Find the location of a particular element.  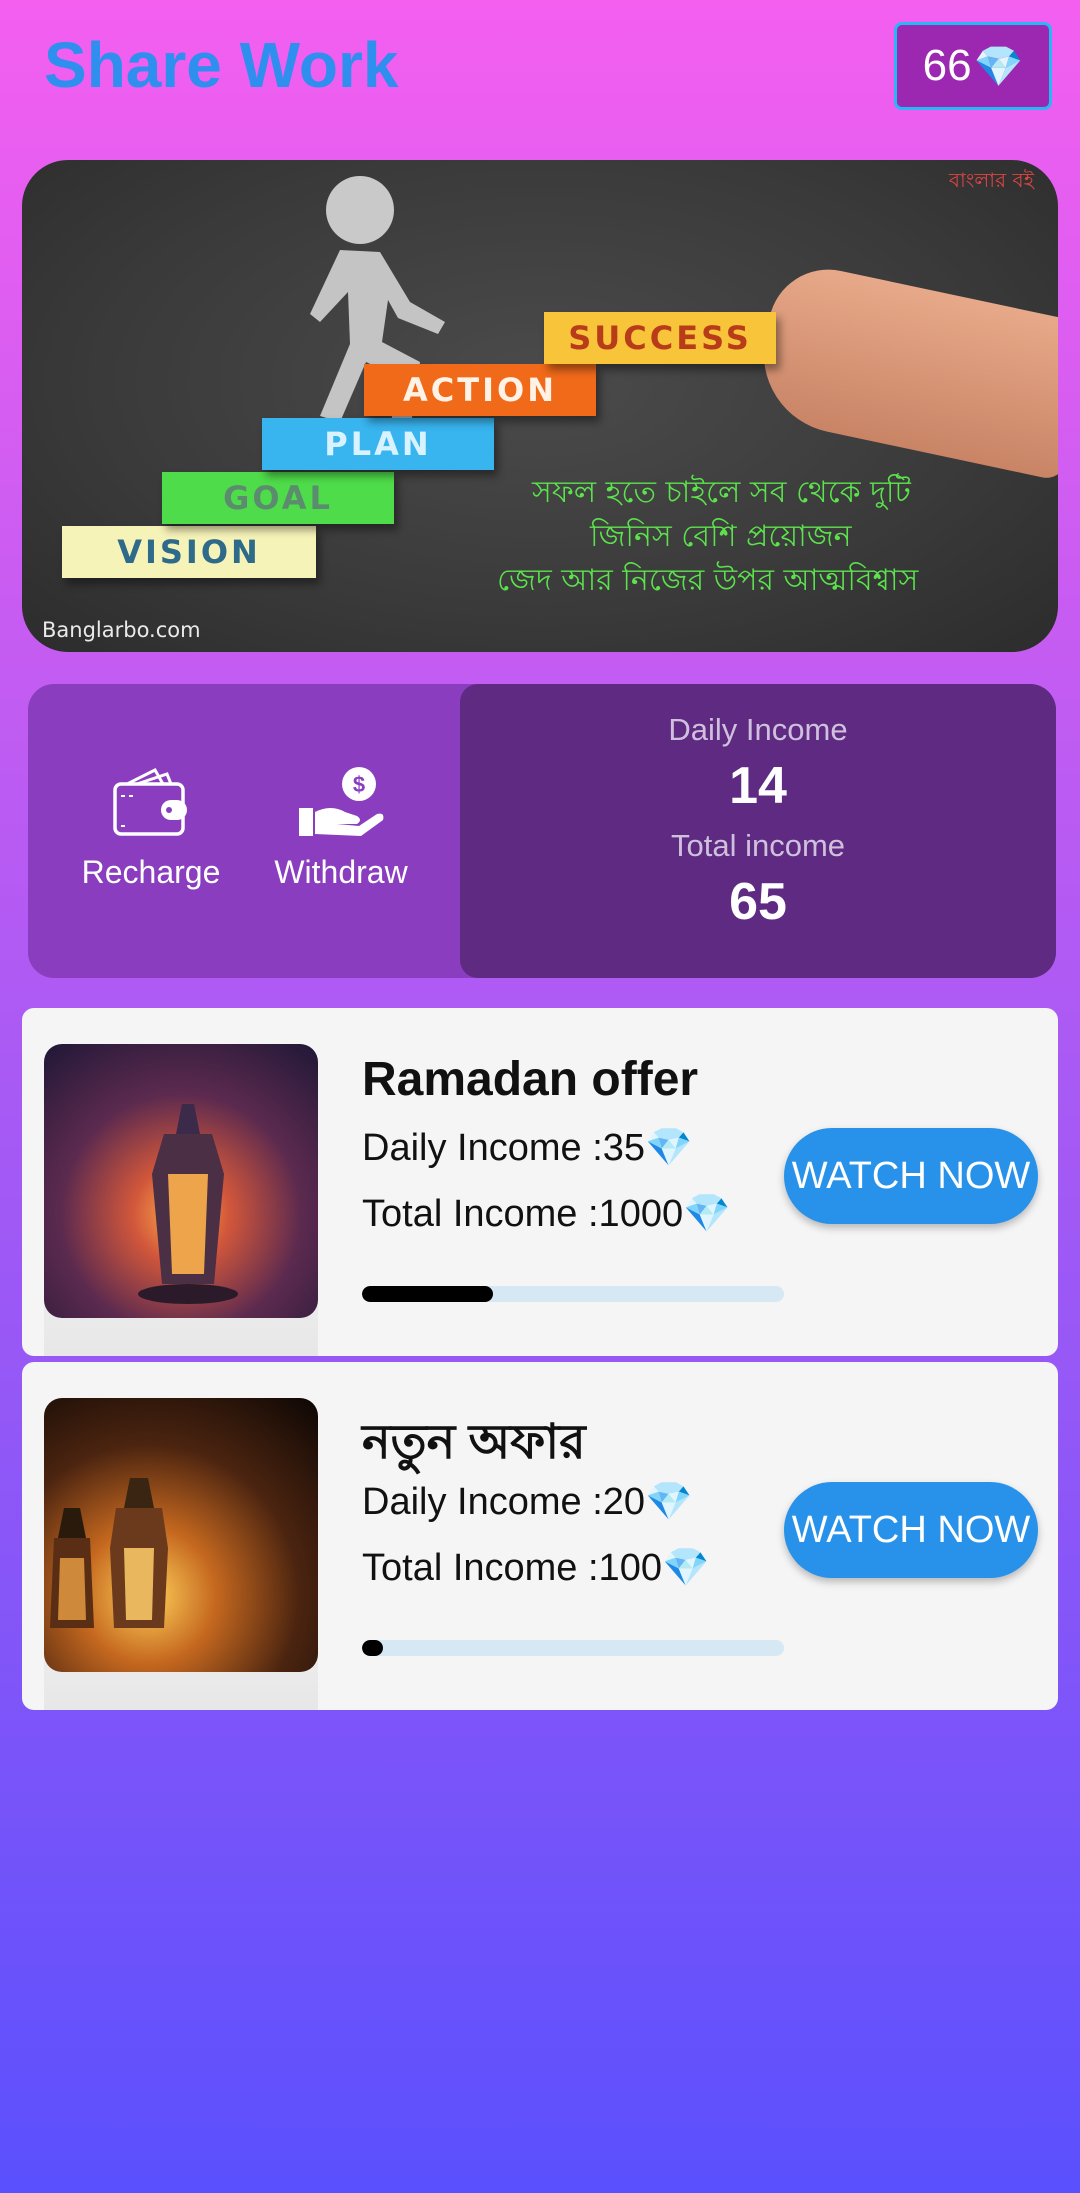

banner-top-mark: বাংলার বই is located at coordinates (991, 180).